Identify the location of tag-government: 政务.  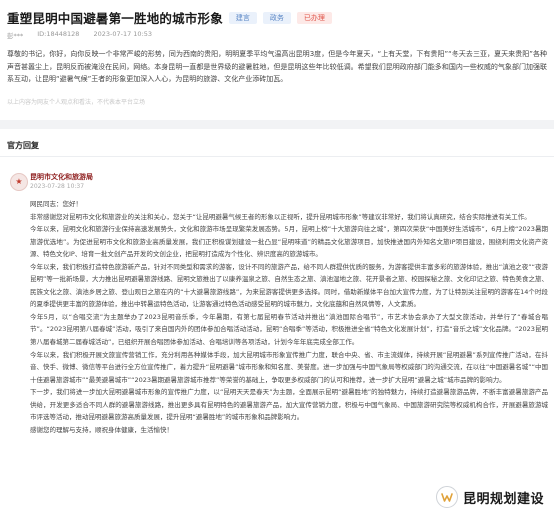
(276, 17).